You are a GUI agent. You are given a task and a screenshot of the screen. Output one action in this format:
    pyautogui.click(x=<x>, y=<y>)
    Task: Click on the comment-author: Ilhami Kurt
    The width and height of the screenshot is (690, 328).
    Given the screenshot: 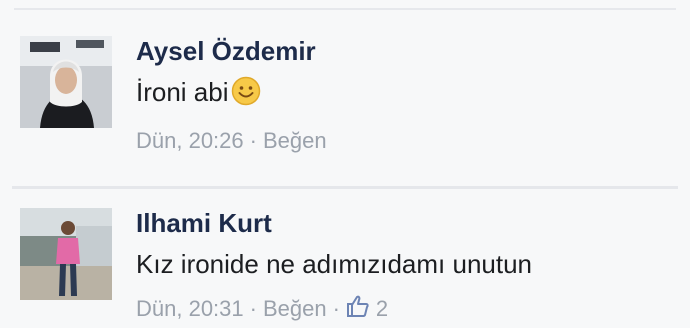 What is the action you would take?
    pyautogui.click(x=403, y=223)
    